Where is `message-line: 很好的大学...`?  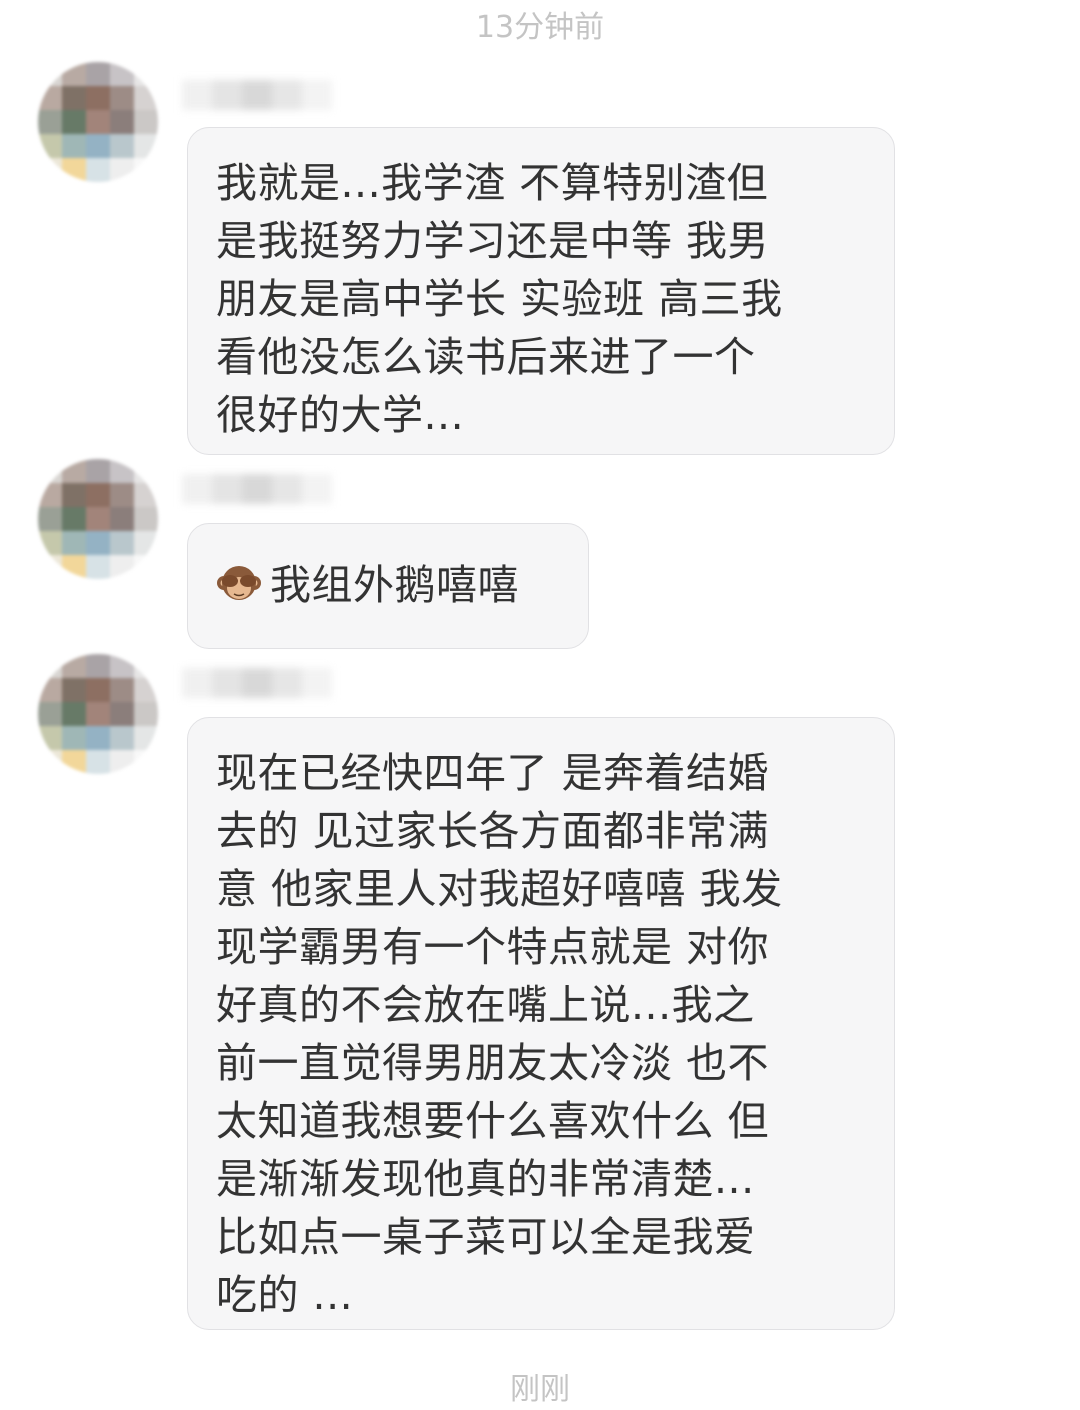
message-line: 很好的大学... is located at coordinates (340, 415).